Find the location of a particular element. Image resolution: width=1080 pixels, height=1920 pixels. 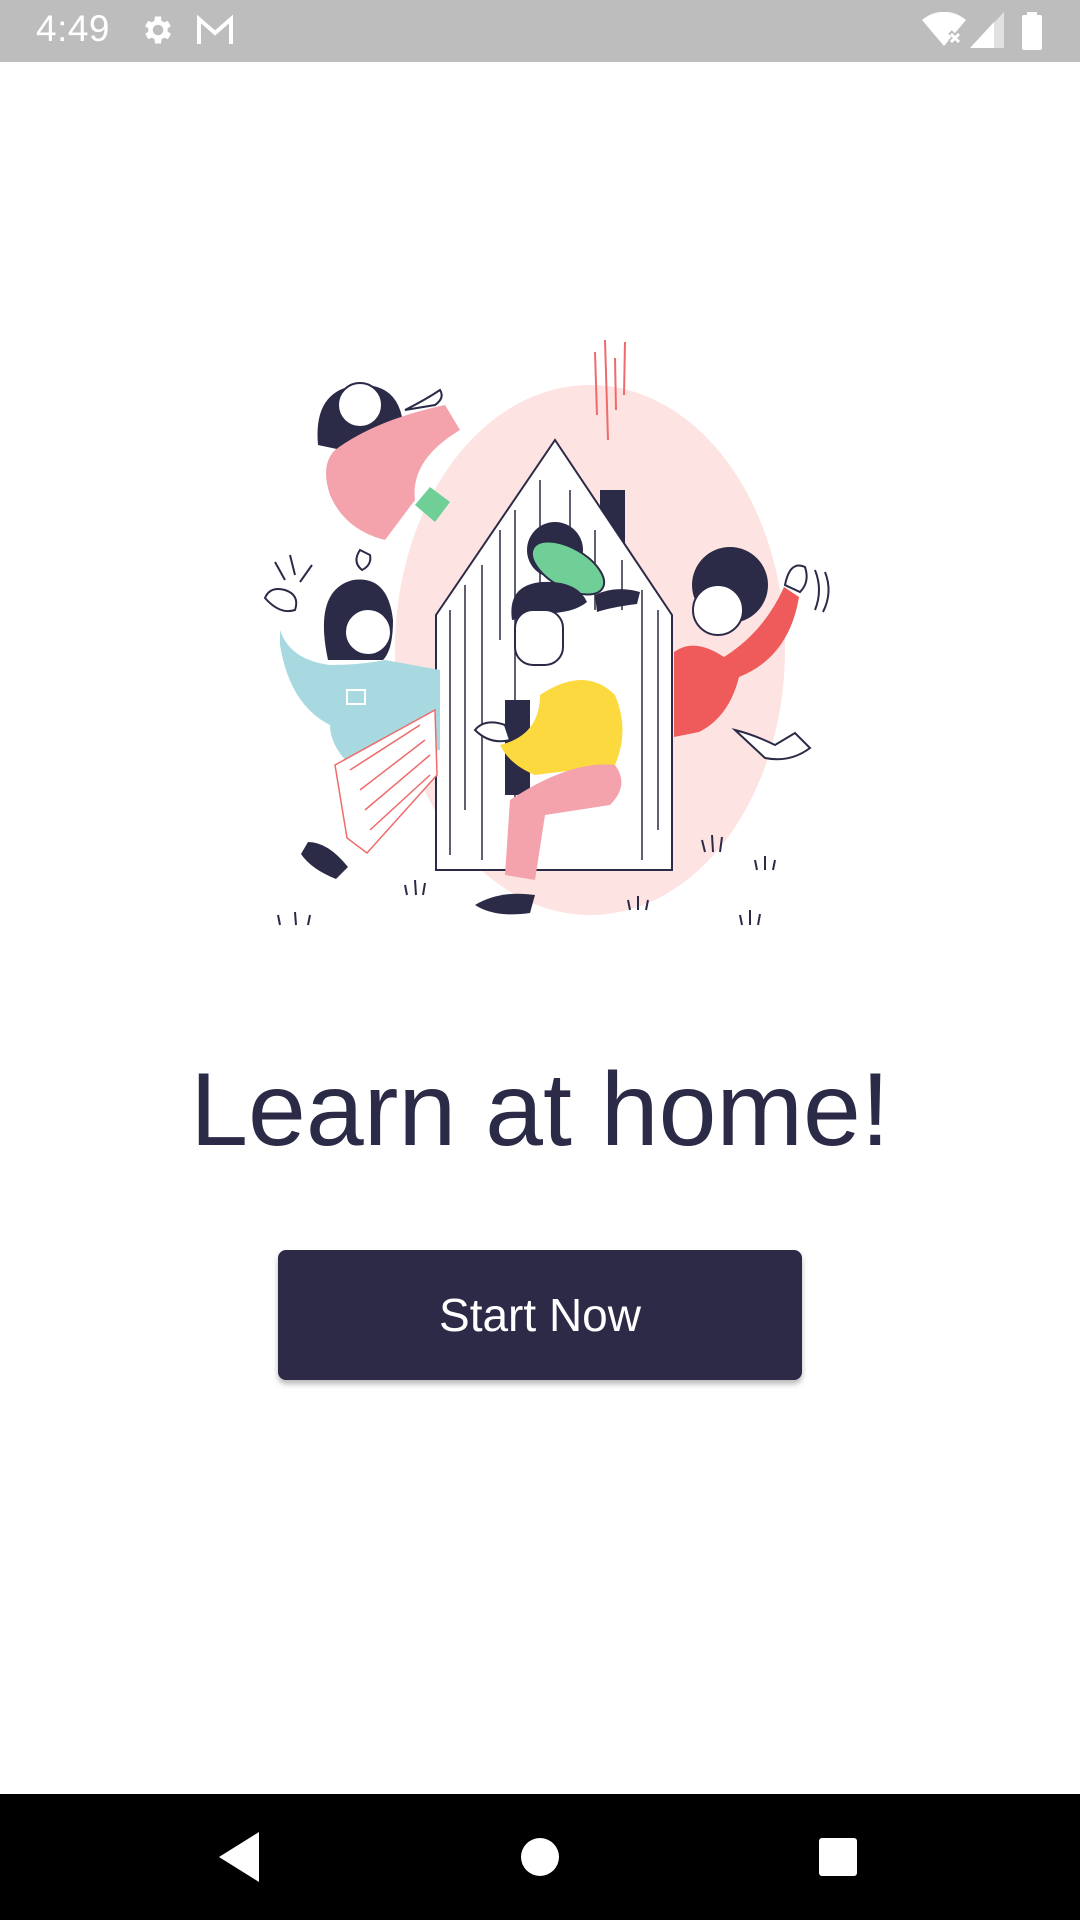

wifi-icon is located at coordinates (944, 29).